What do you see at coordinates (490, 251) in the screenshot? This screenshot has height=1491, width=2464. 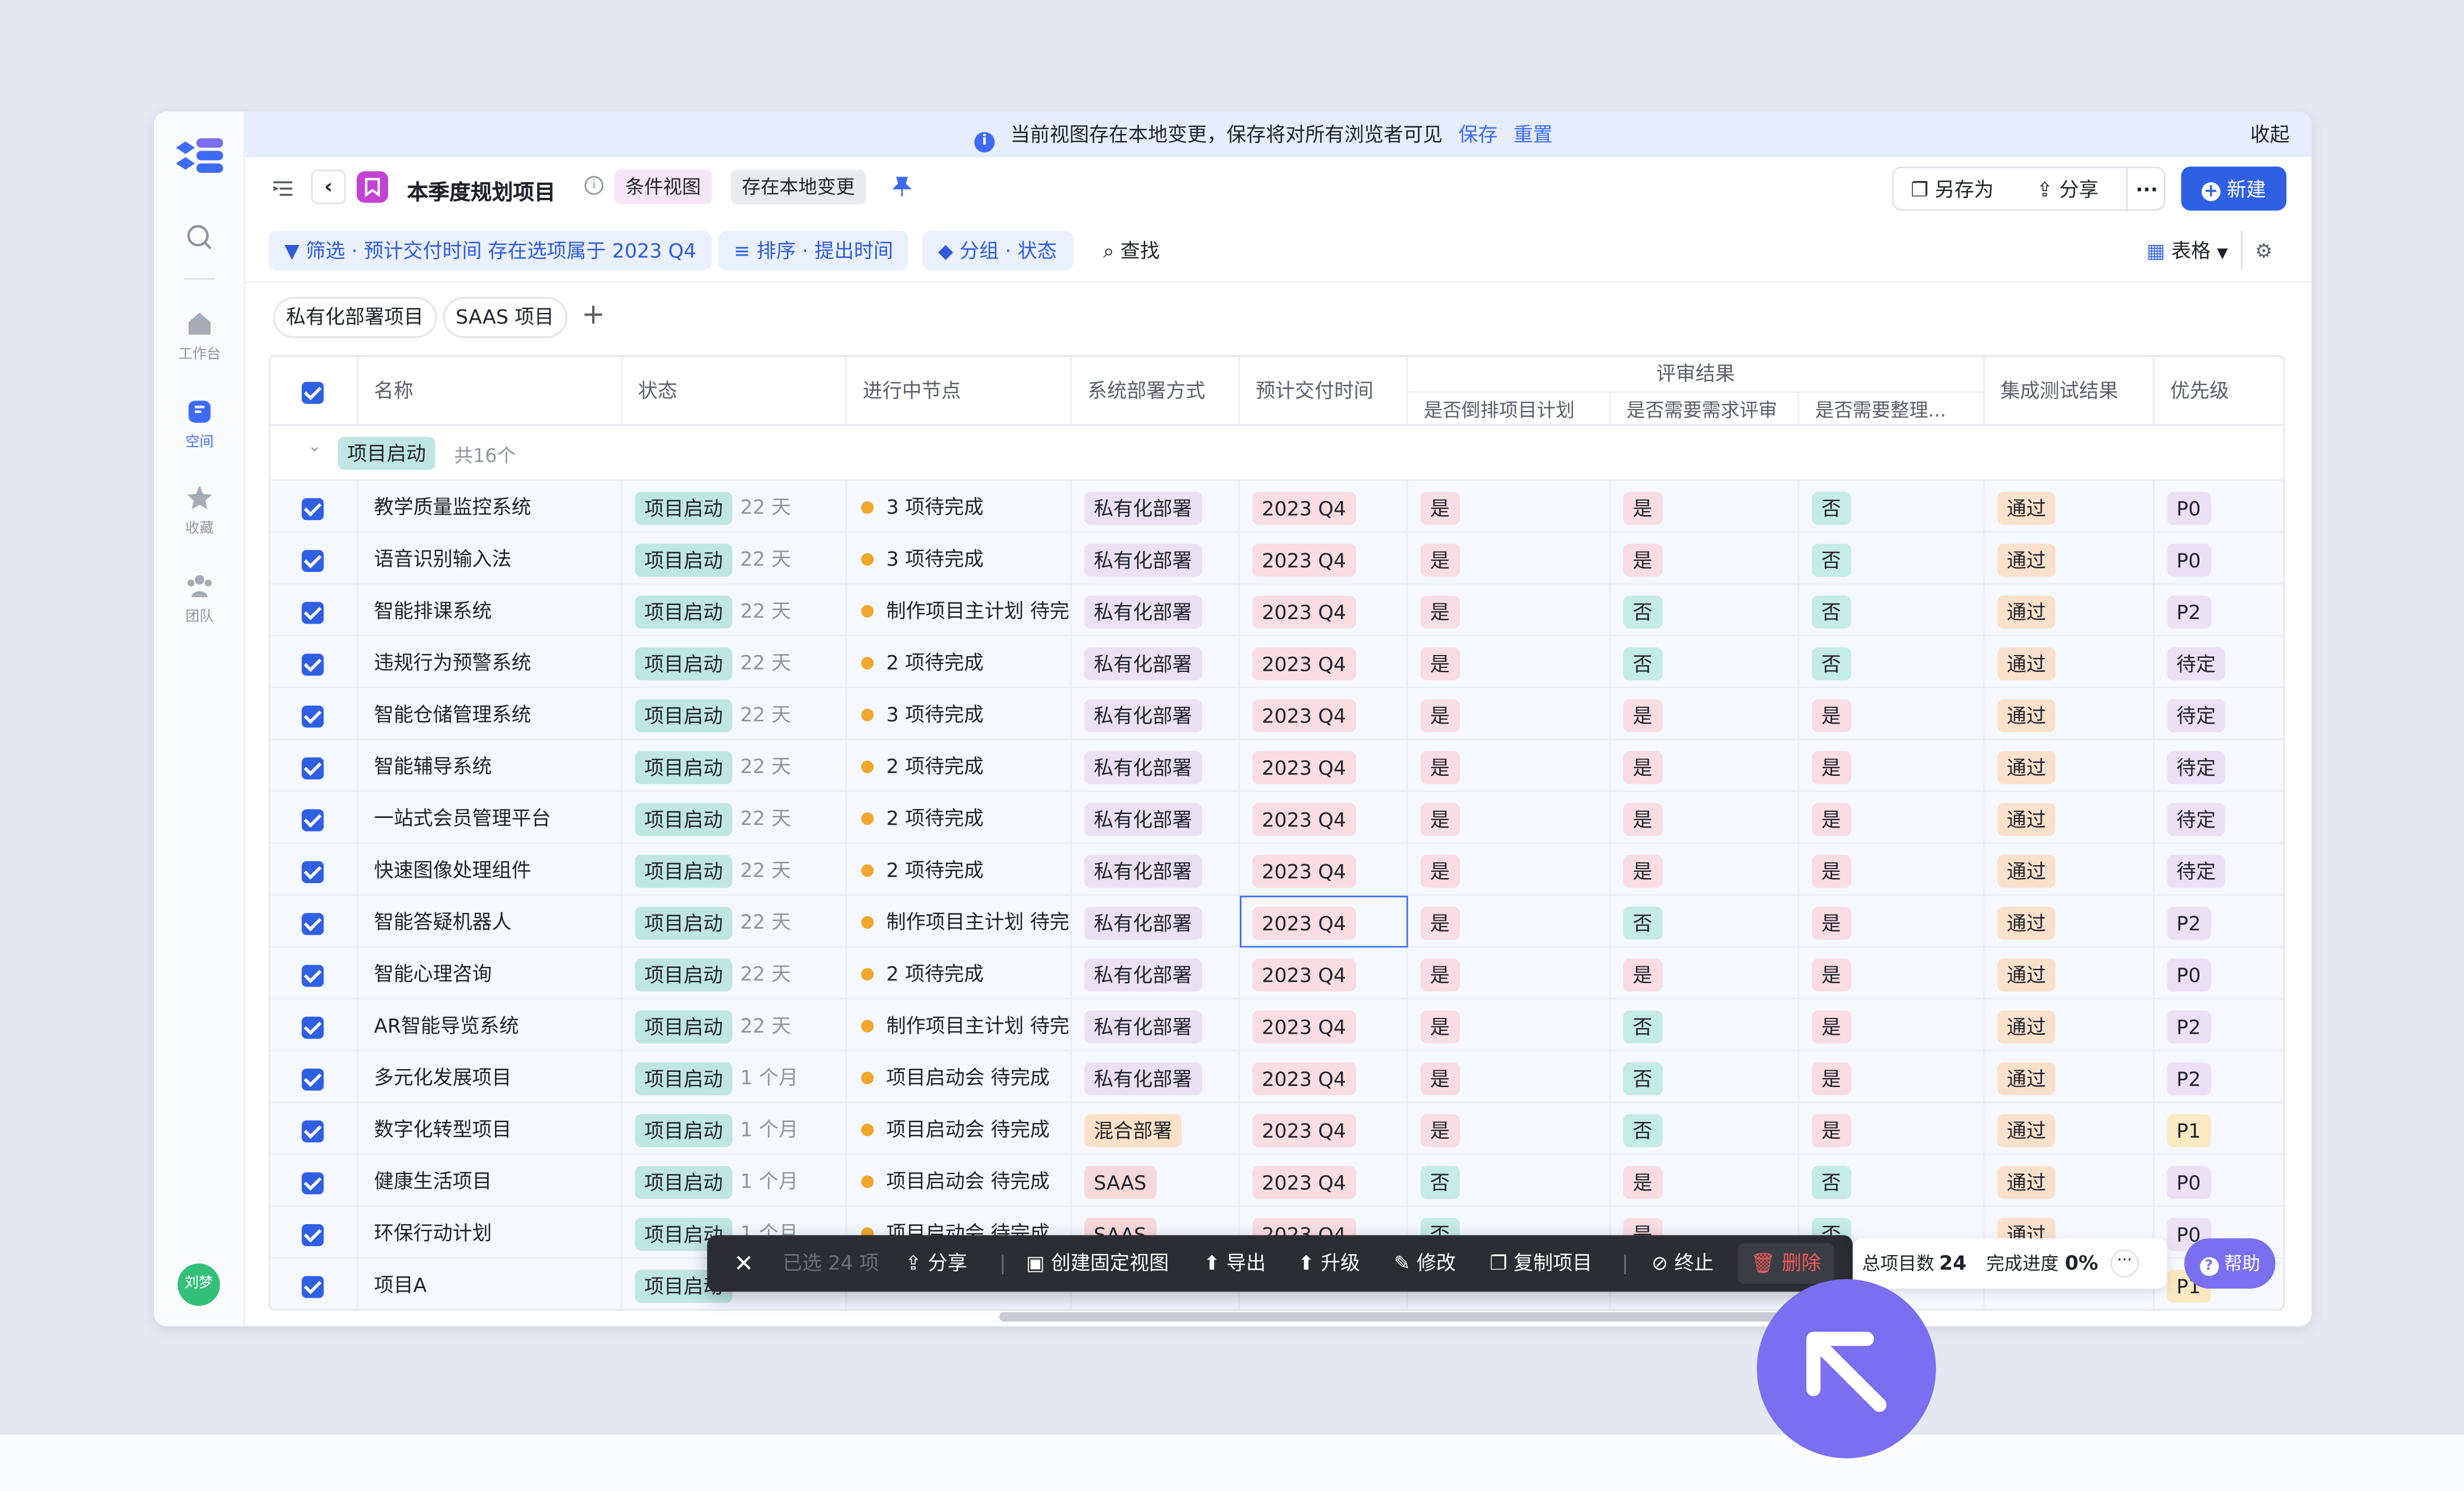 I see `filter-chip: ▼ 筛选 · 预计交付时间 存在选项属于 2023 Q4` at bounding box center [490, 251].